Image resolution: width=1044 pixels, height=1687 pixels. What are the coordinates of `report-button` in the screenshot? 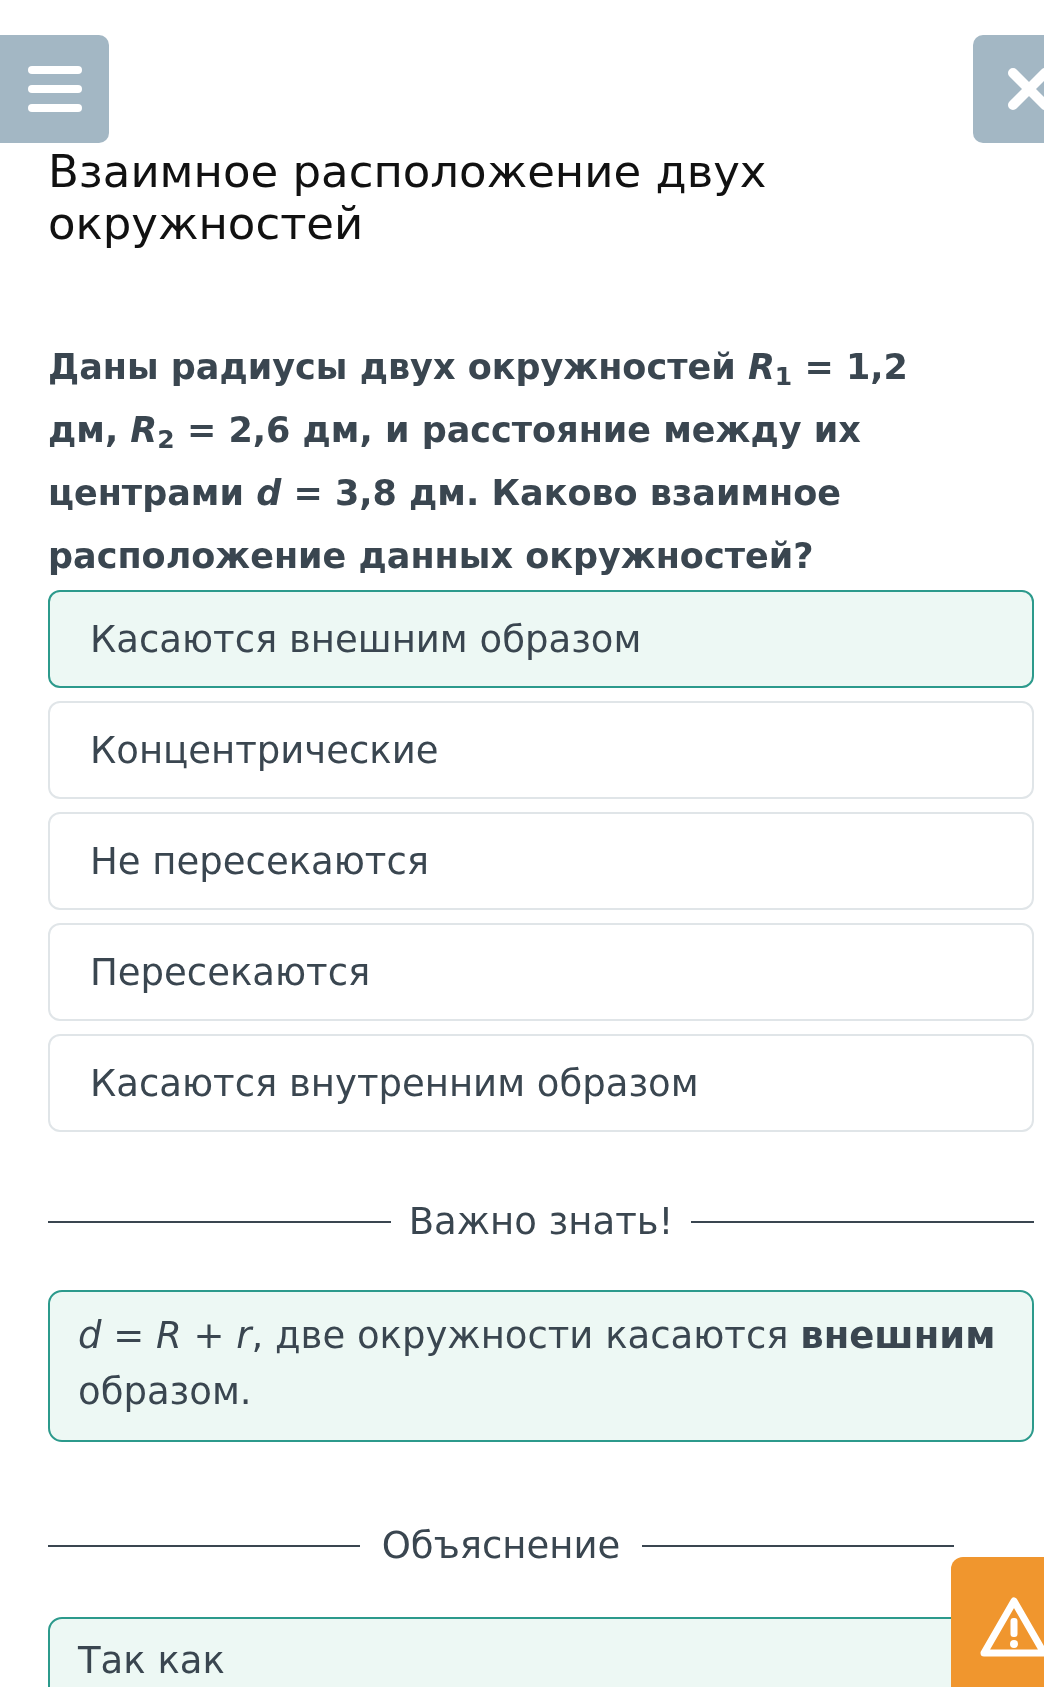 It's located at (997, 1622).